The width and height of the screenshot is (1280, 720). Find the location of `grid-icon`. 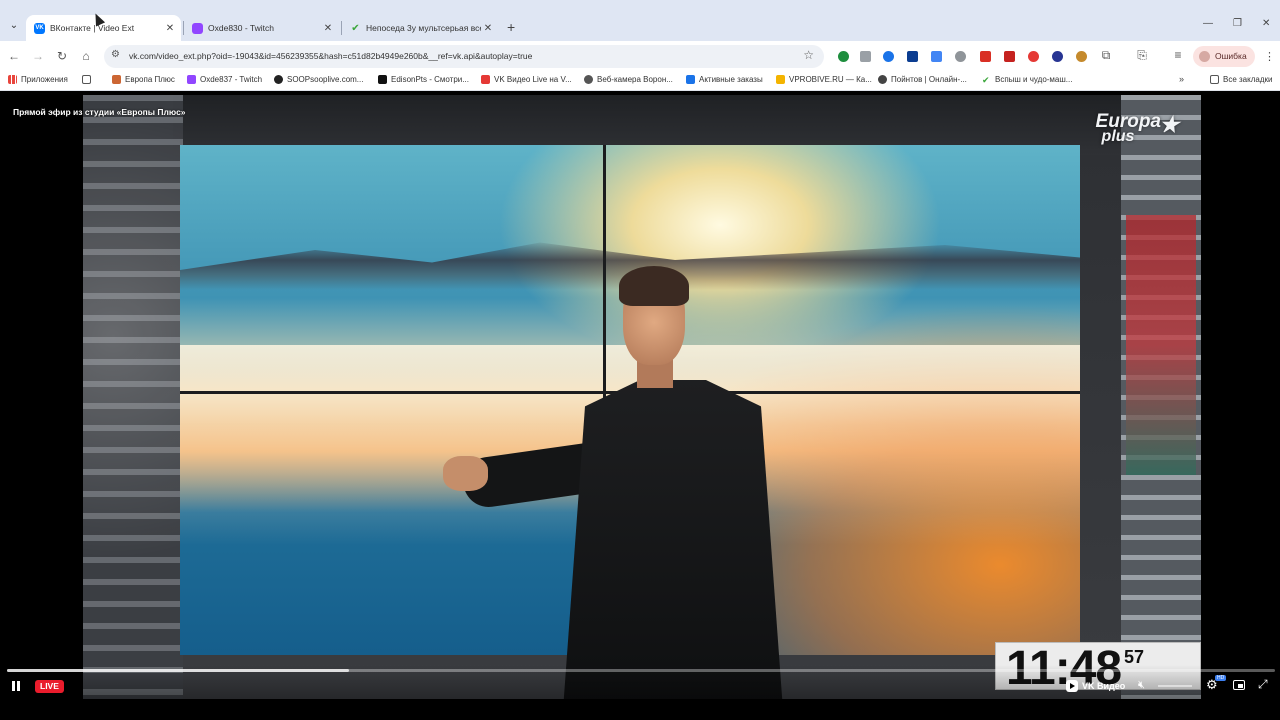

grid-icon is located at coordinates (86, 79).